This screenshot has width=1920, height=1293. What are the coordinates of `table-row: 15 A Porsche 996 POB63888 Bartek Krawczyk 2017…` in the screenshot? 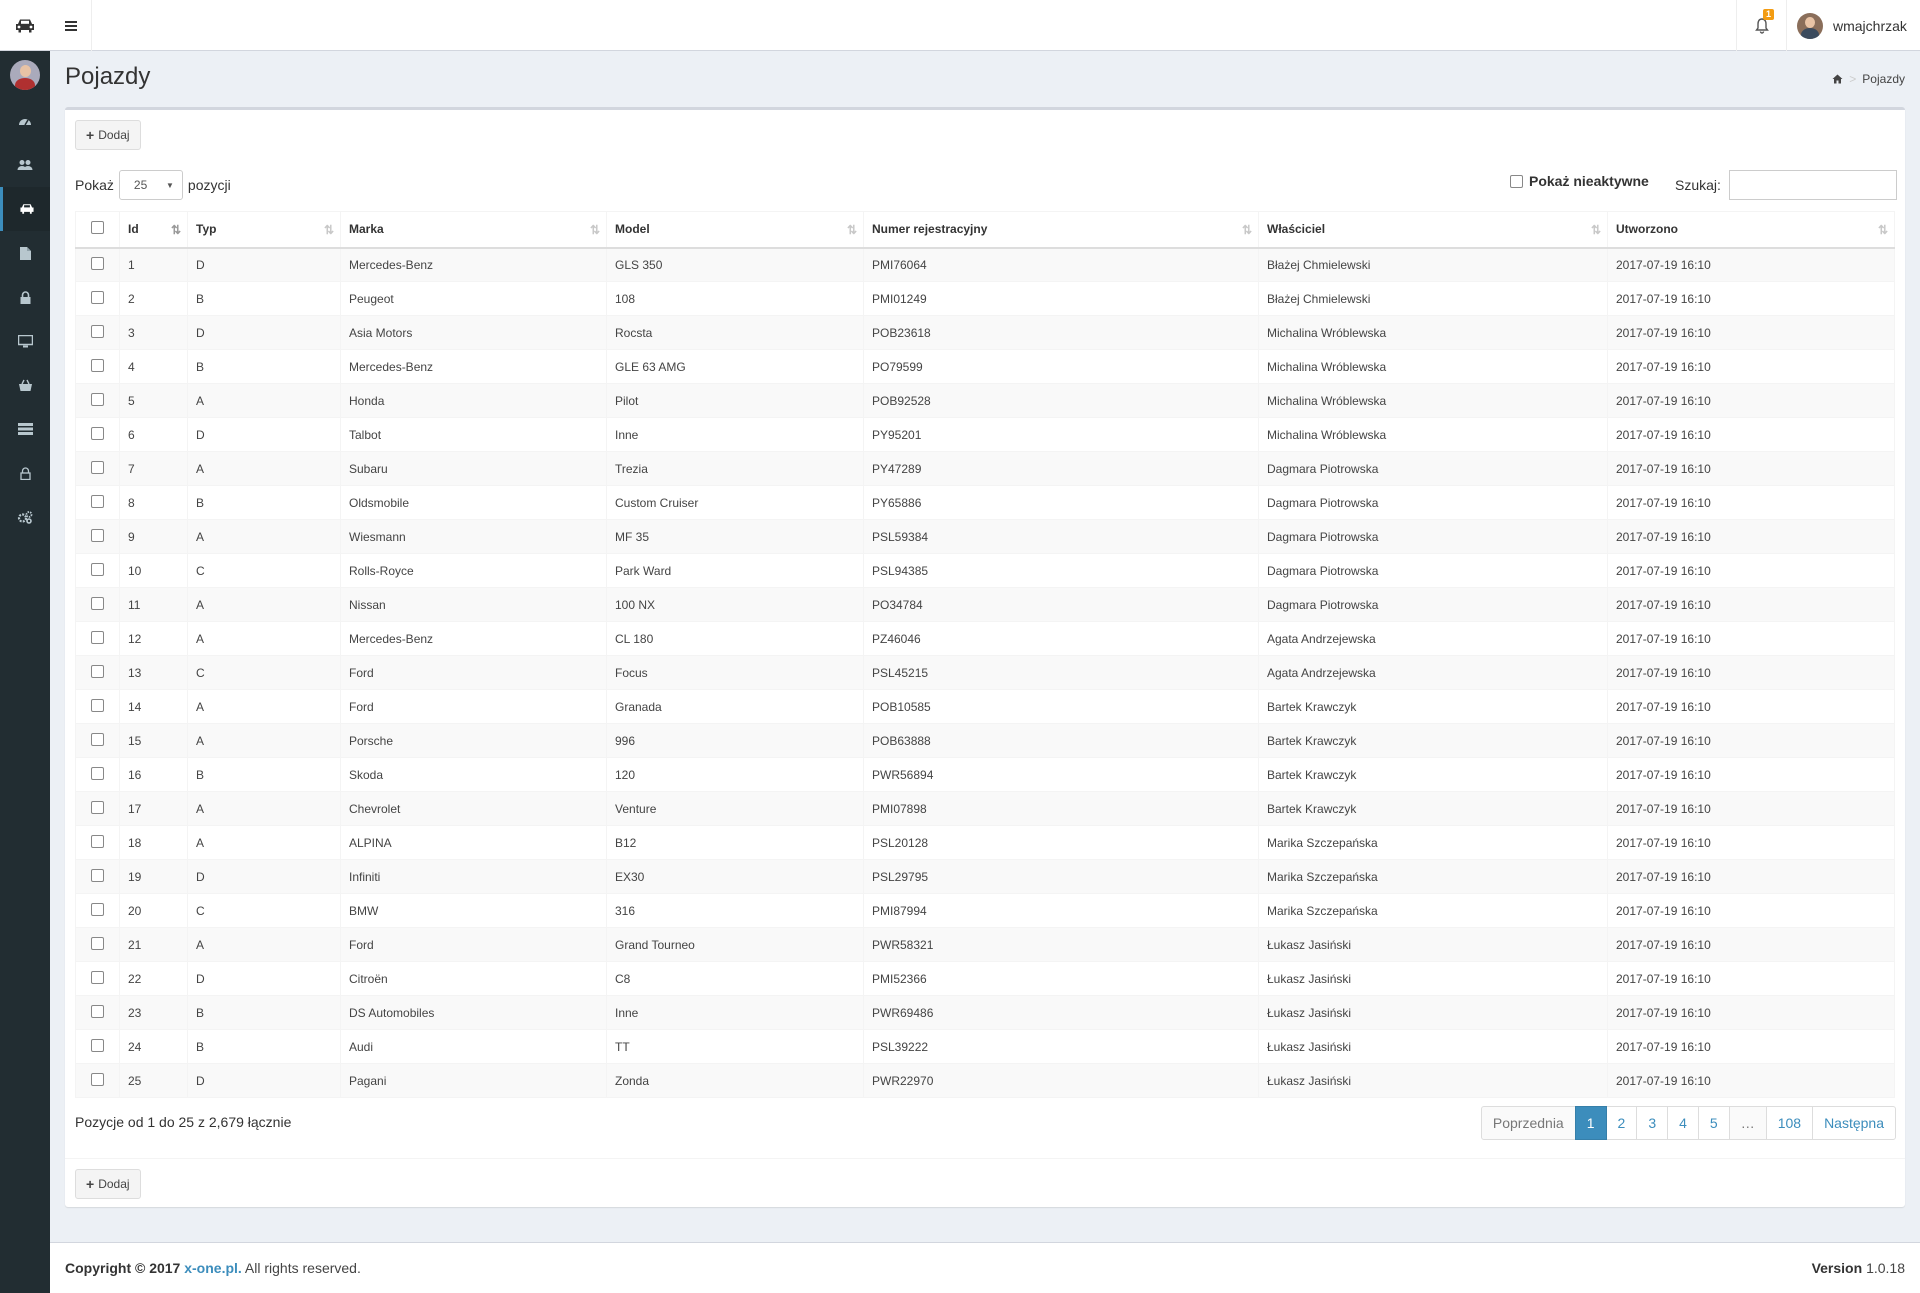 It's located at (985, 740).